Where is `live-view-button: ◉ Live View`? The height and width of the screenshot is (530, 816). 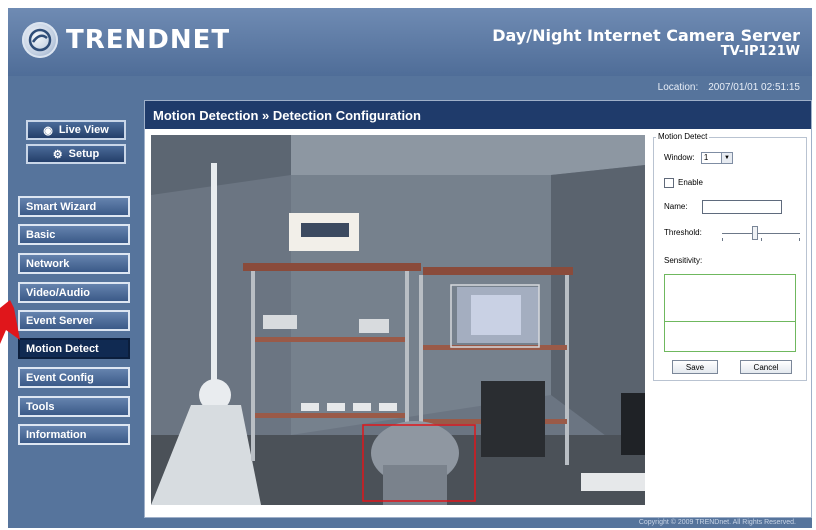
live-view-button: ◉ Live View is located at coordinates (76, 130).